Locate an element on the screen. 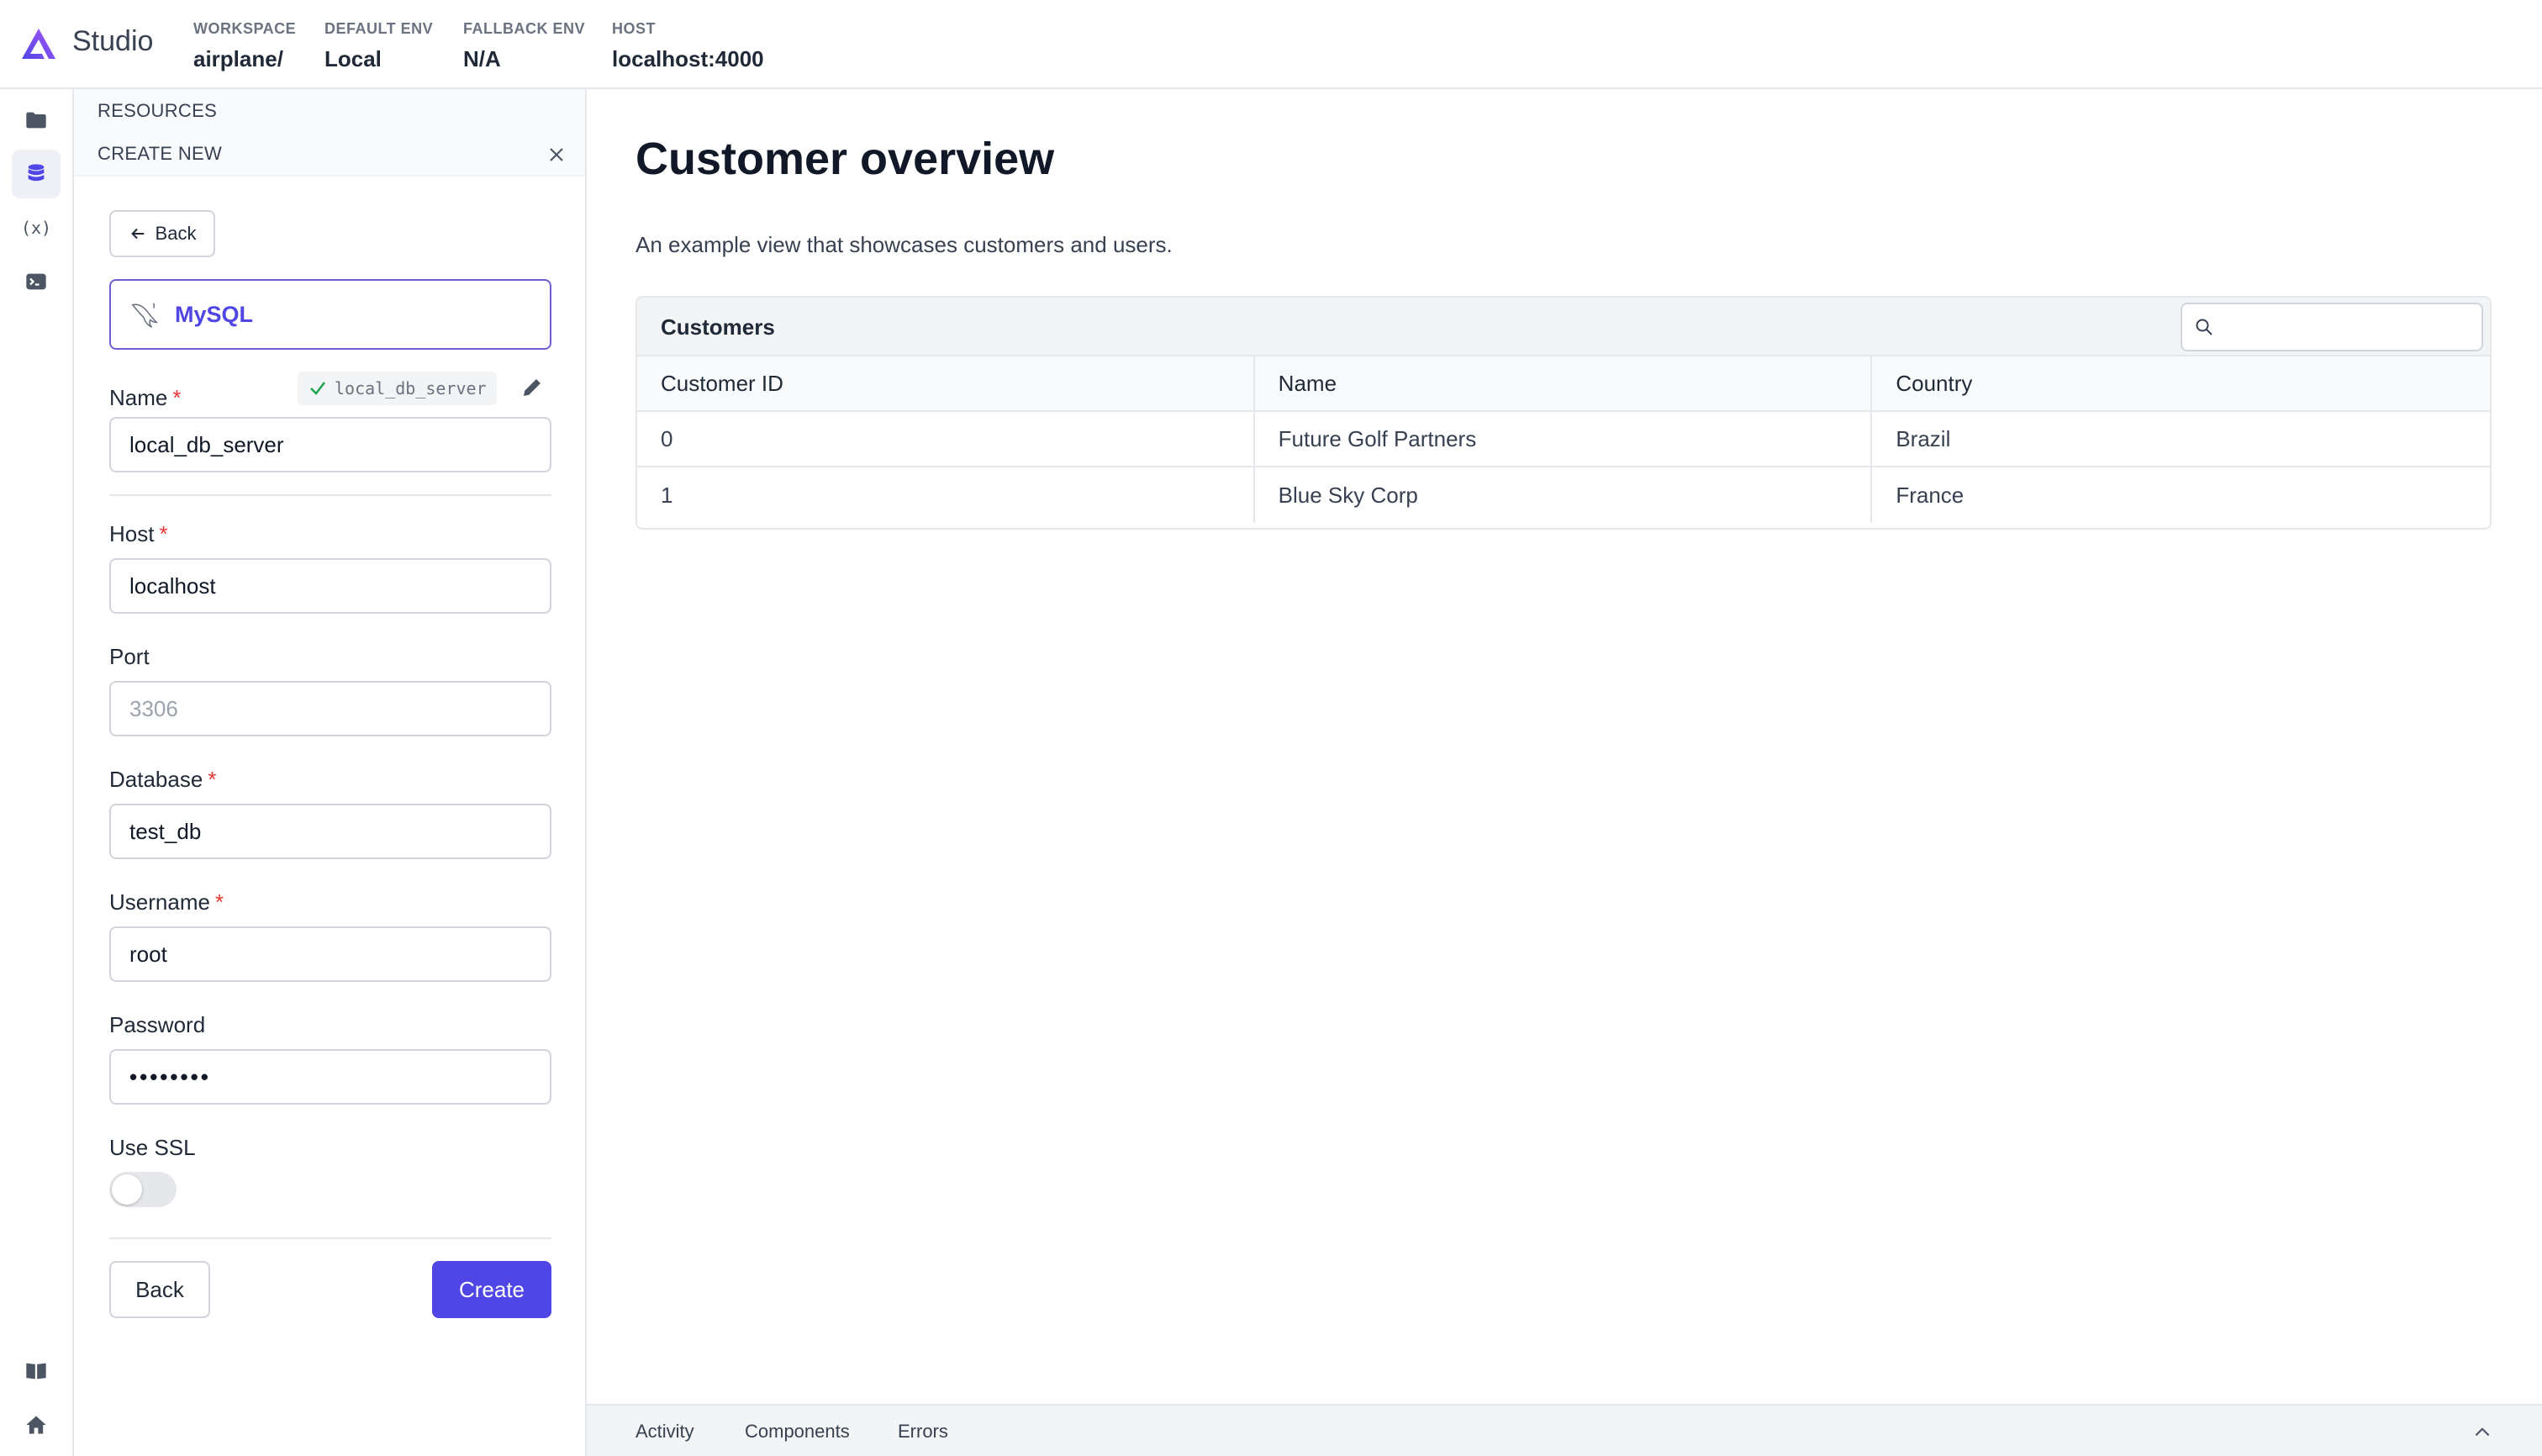 The width and height of the screenshot is (2542, 1456). use-ssl-label-text: Use SSL is located at coordinates (152, 1147).